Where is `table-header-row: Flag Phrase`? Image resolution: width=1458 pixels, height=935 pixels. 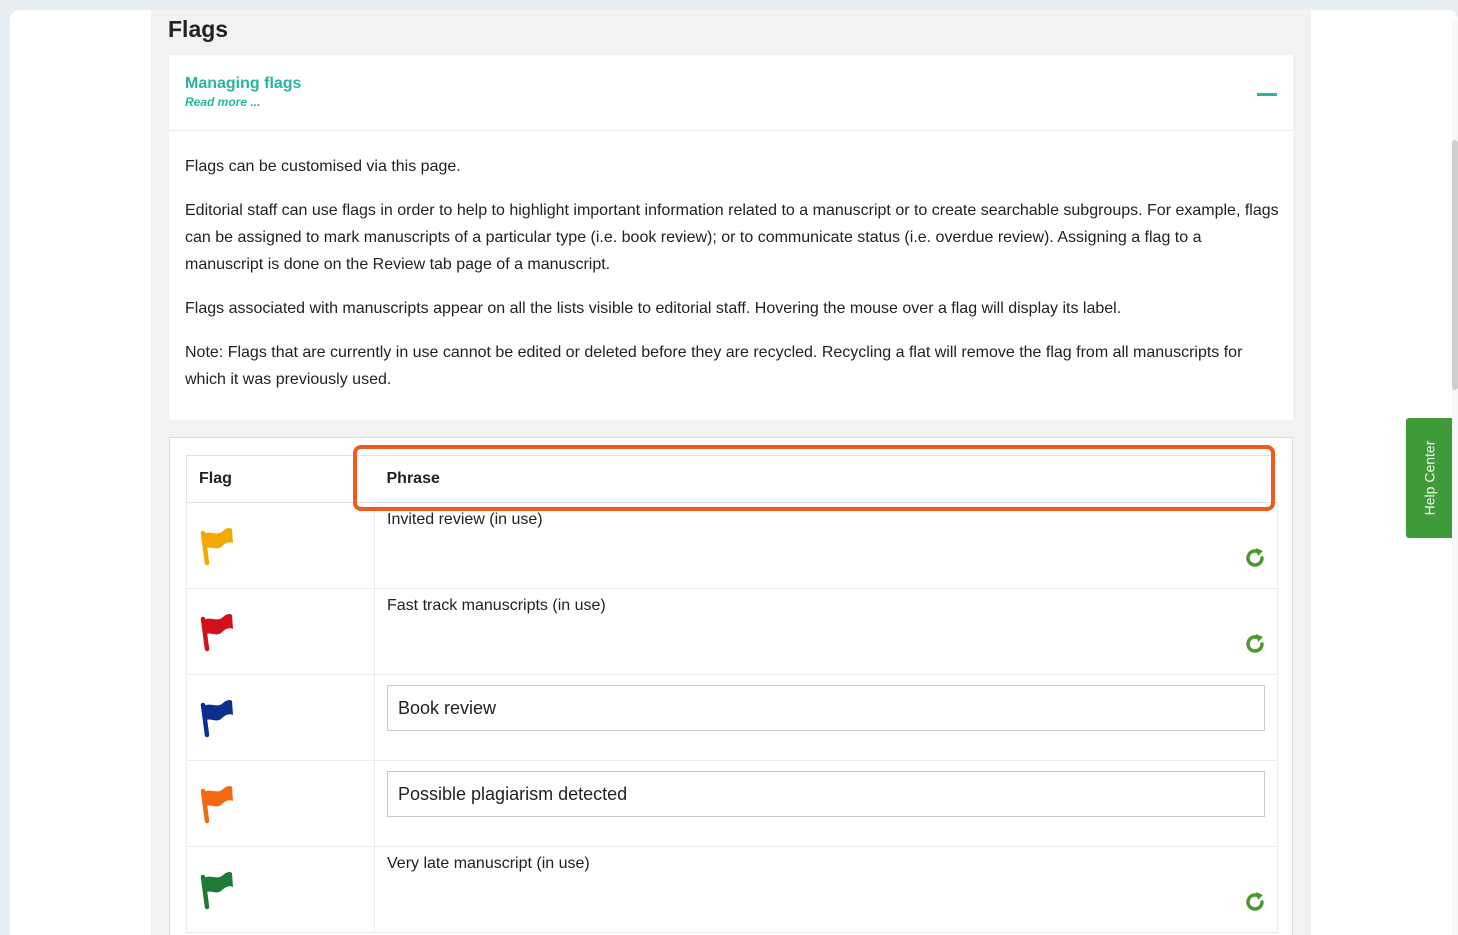 table-header-row: Flag Phrase is located at coordinates (732, 479).